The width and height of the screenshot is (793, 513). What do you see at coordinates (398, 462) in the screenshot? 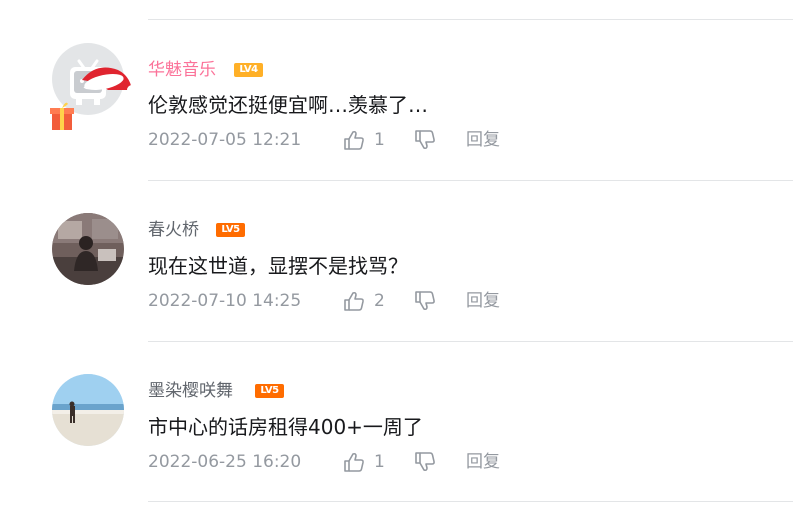
I see `comment-meta: 2022-06-25 16:20 1 回复` at bounding box center [398, 462].